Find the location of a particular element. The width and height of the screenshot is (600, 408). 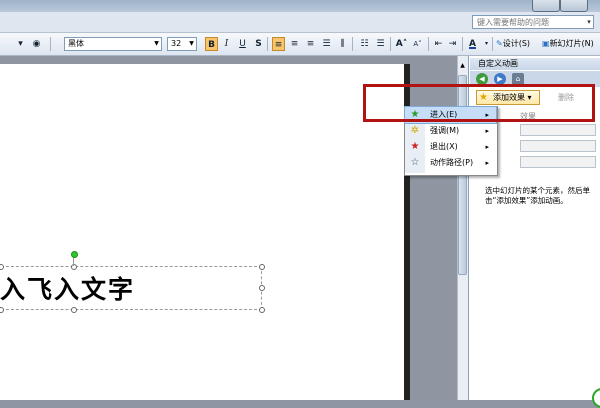

italic-button: I is located at coordinates (226, 44).